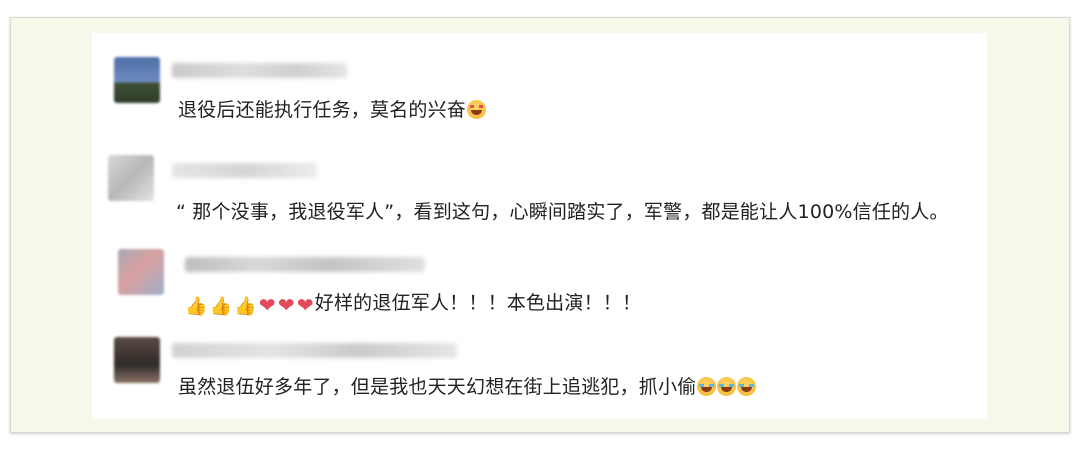 The width and height of the screenshot is (1080, 450). Describe the element at coordinates (478, 303) in the screenshot. I see `comment-text-content: 好样的退伍军人！！！本色出演！！！` at that location.